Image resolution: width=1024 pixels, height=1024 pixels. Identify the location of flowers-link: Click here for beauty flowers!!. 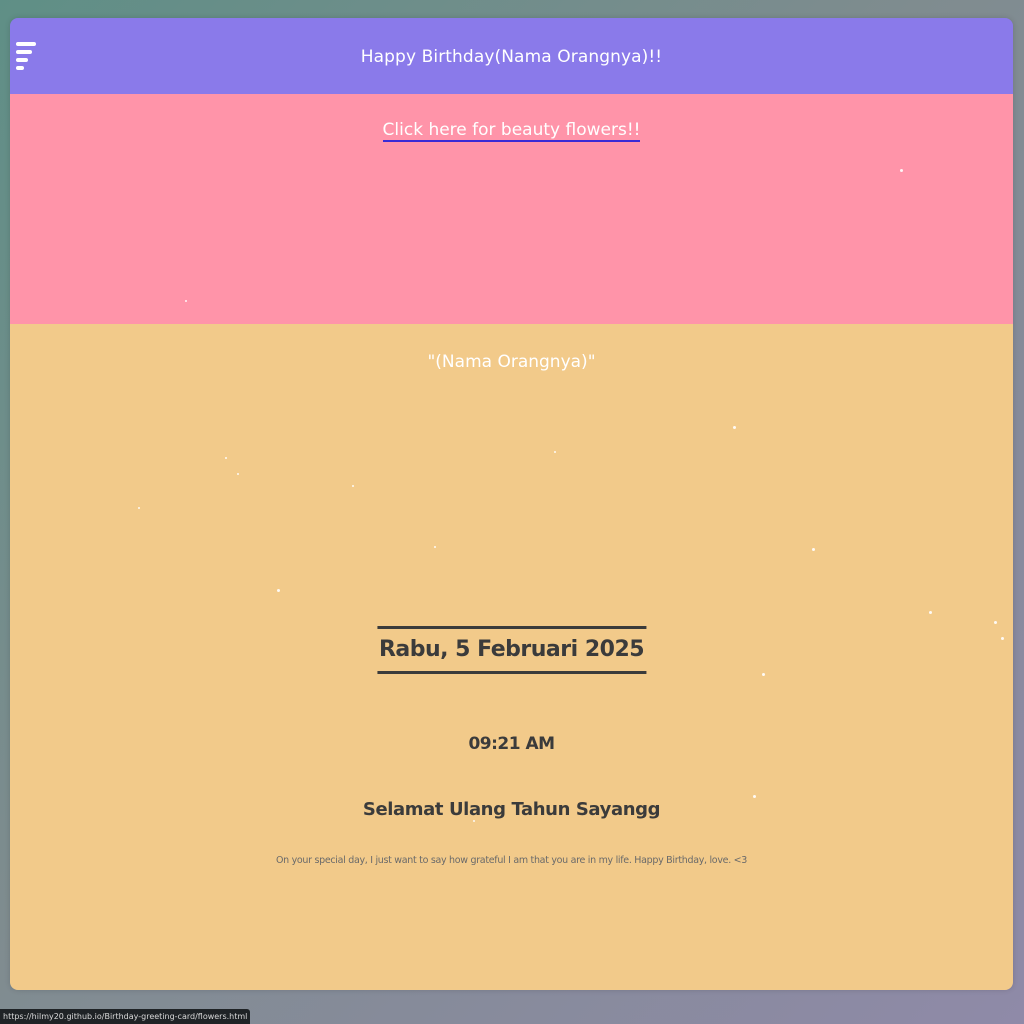
(511, 131).